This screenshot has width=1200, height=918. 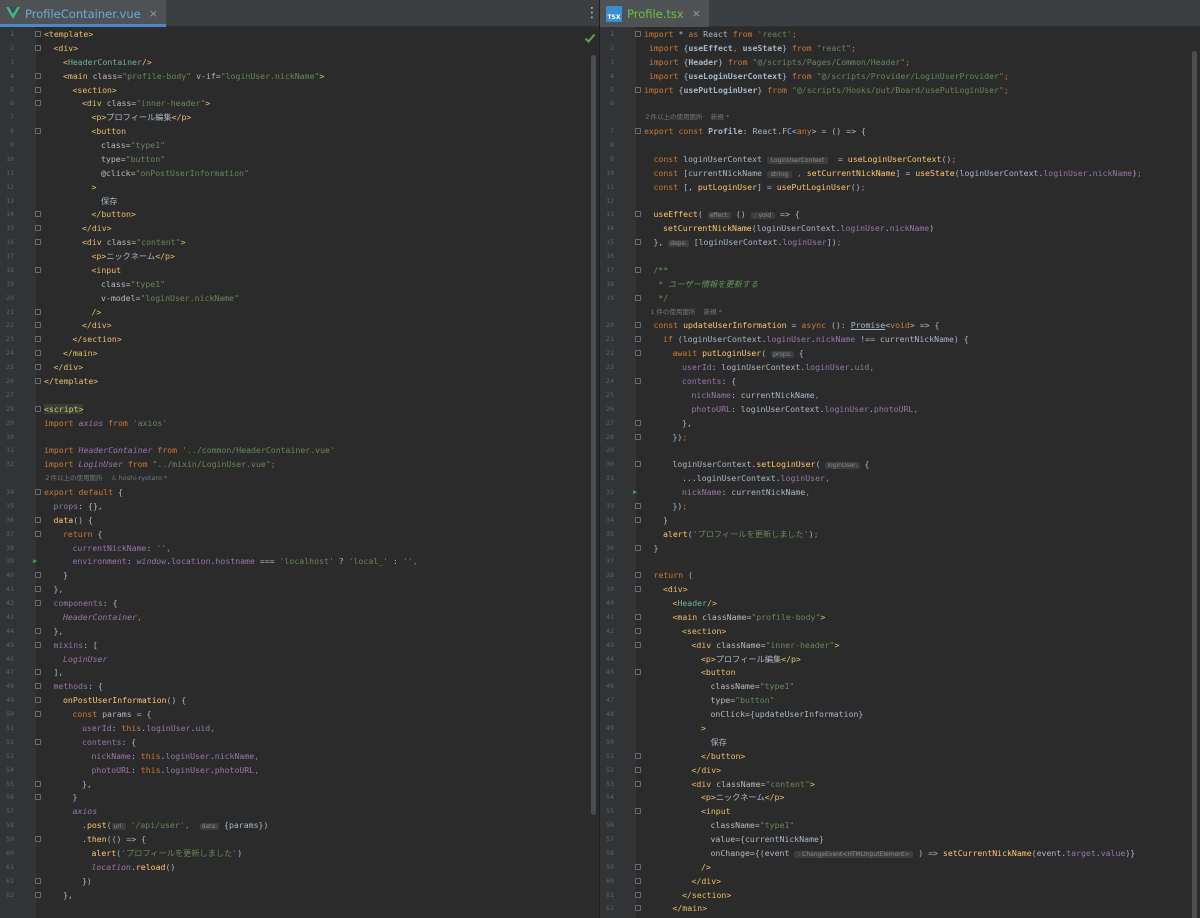 I want to click on code-line: 18 <input, so click(x=299, y=270).